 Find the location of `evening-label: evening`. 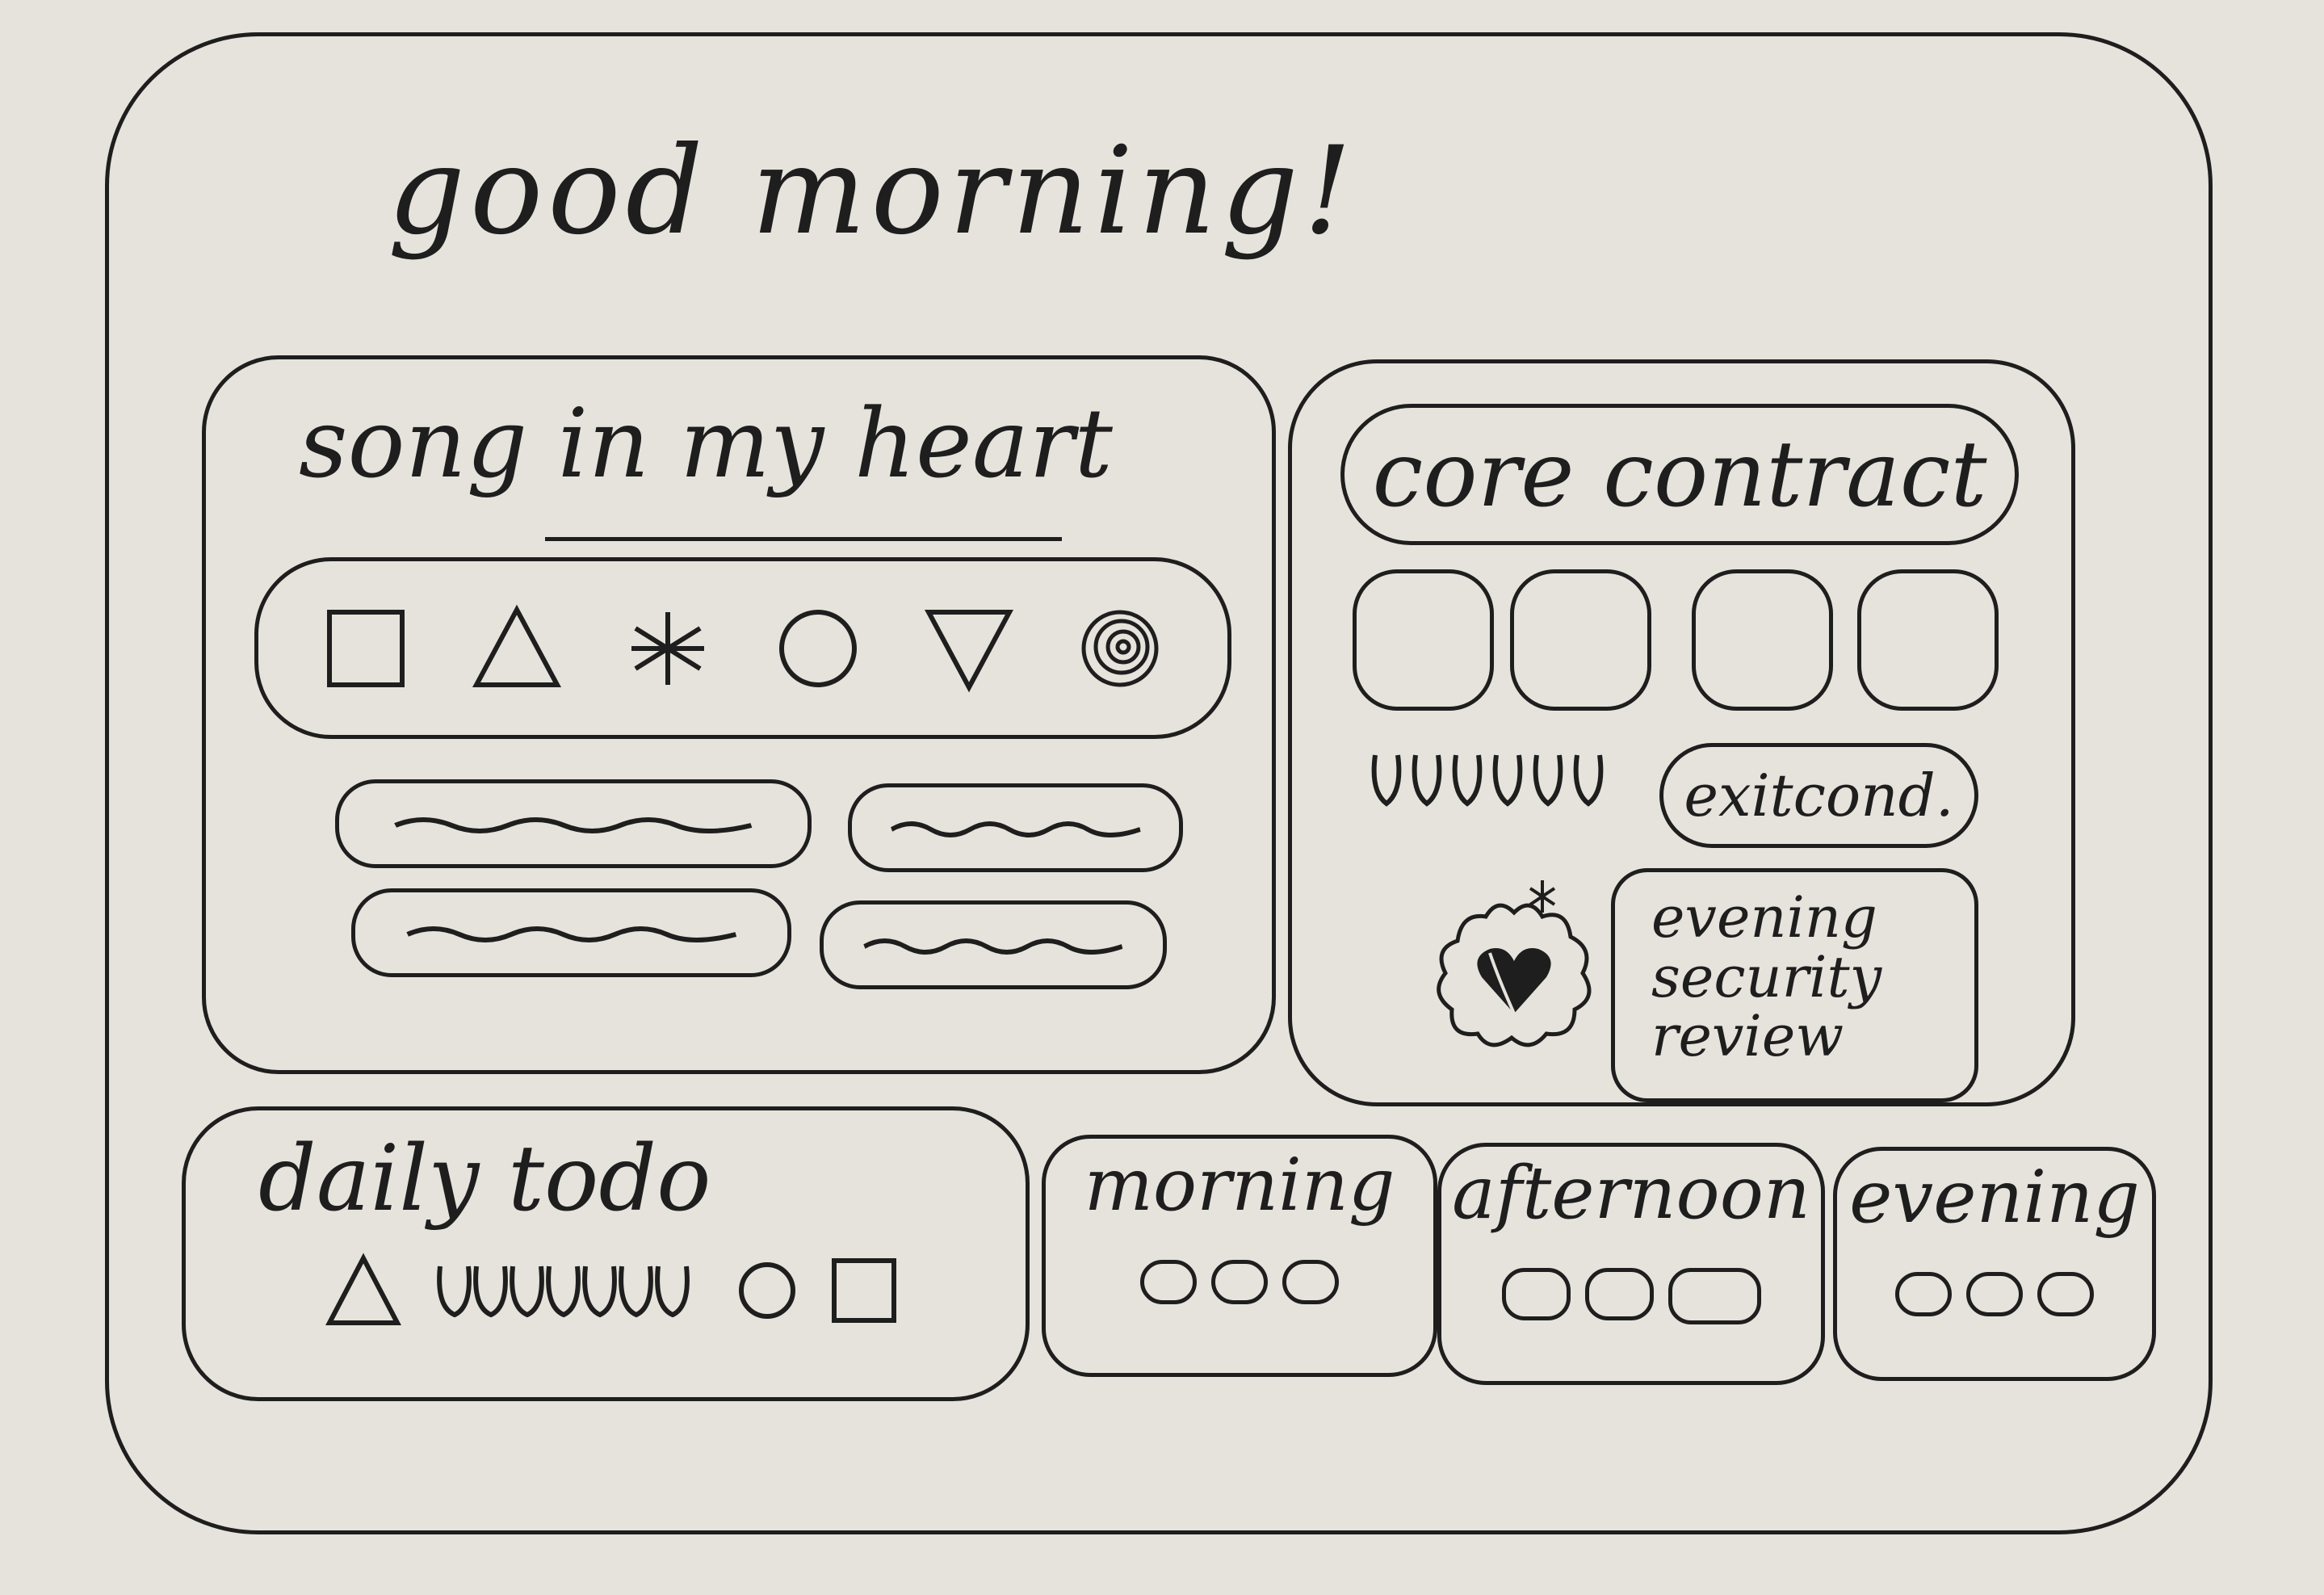

evening-label: evening is located at coordinates (1994, 1197).